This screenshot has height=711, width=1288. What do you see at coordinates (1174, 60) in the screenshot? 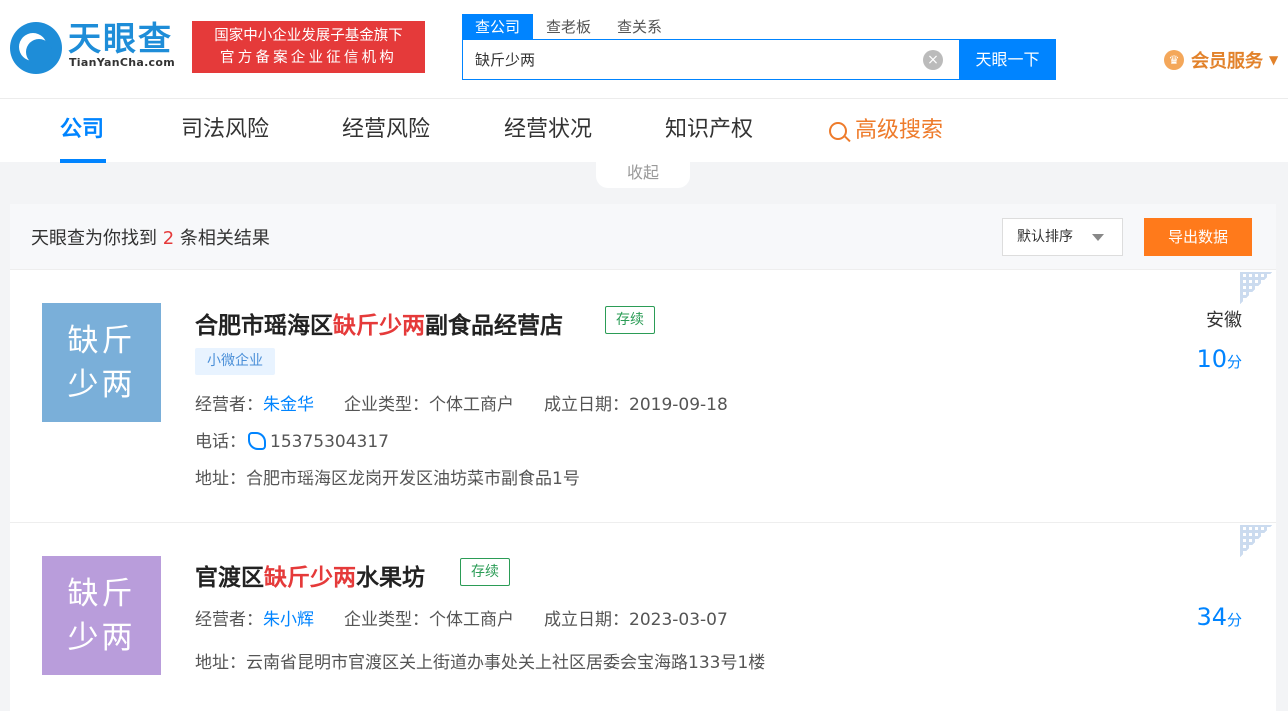
I see `crown-icon: ♛` at bounding box center [1174, 60].